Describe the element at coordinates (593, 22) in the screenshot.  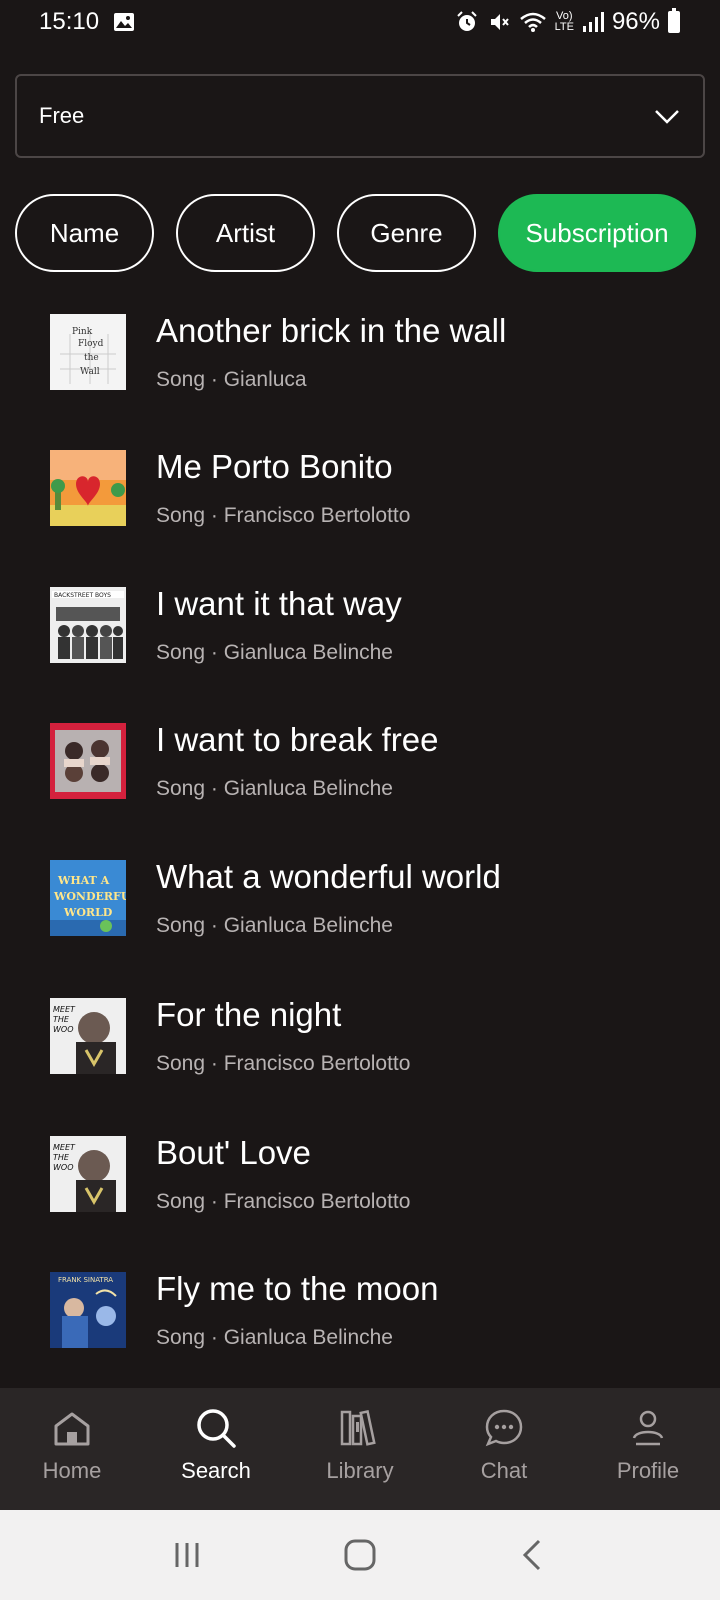
I see `signal-icon` at that location.